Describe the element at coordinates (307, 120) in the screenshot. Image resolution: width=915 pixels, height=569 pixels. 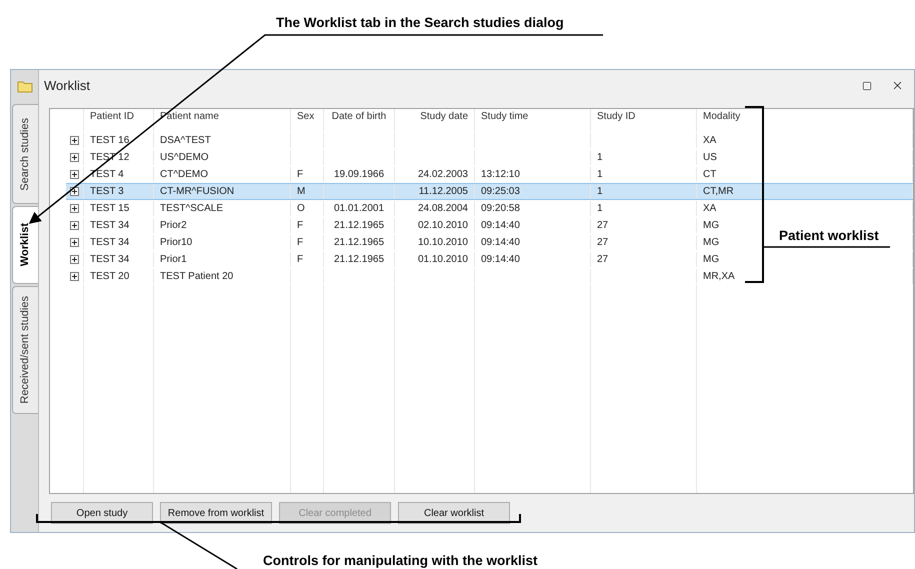
I see `column-header: Sex` at that location.